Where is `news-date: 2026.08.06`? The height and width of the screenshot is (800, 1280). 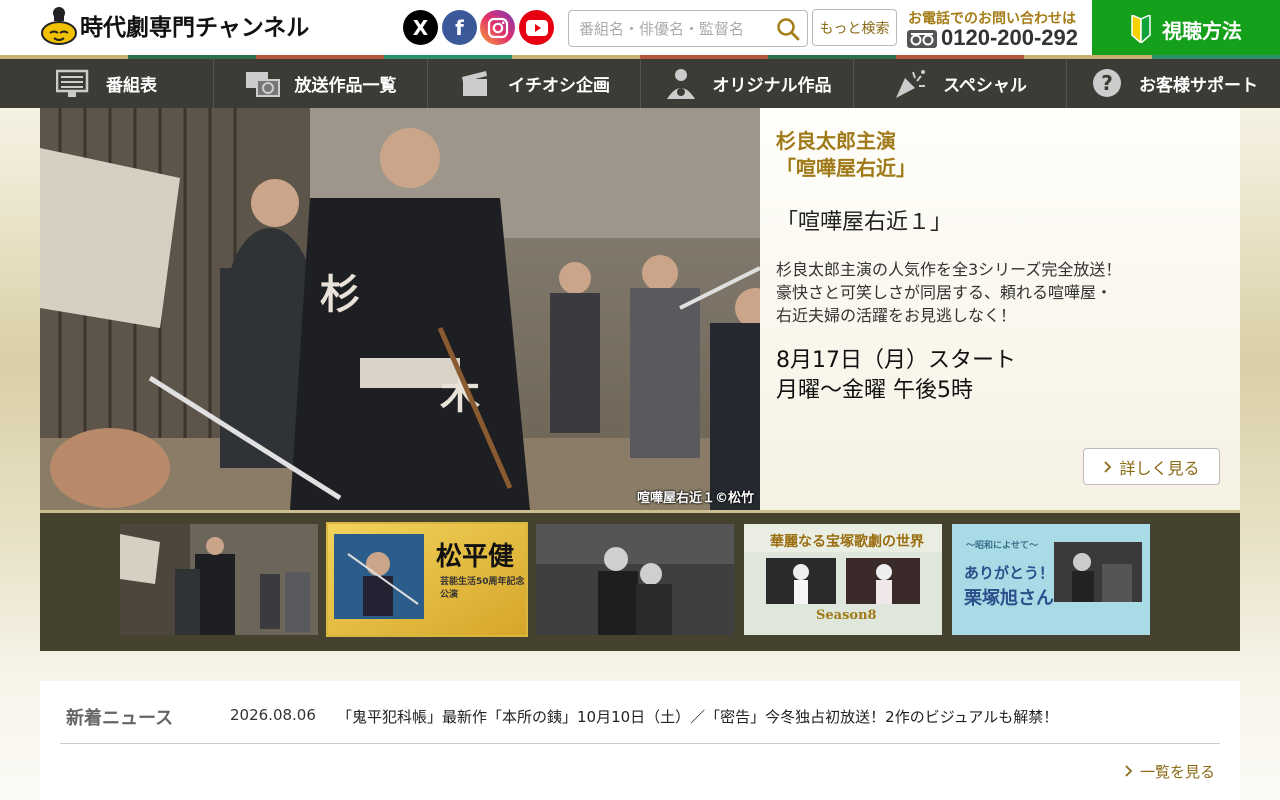 news-date: 2026.08.06 is located at coordinates (273, 715).